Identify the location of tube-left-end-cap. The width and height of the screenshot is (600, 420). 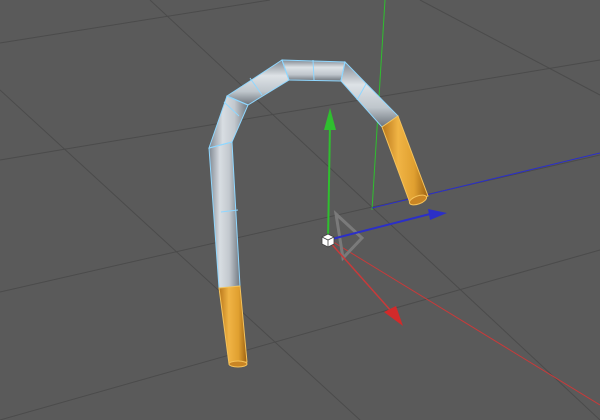
(238, 364).